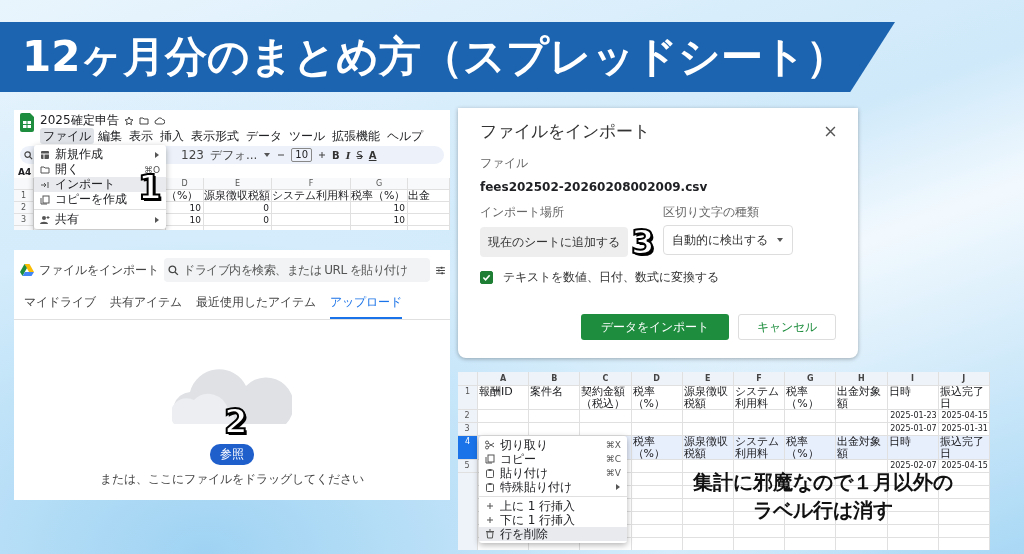 The width and height of the screenshot is (1024, 554). I want to click on menu-item: 行を削除, so click(553, 534).